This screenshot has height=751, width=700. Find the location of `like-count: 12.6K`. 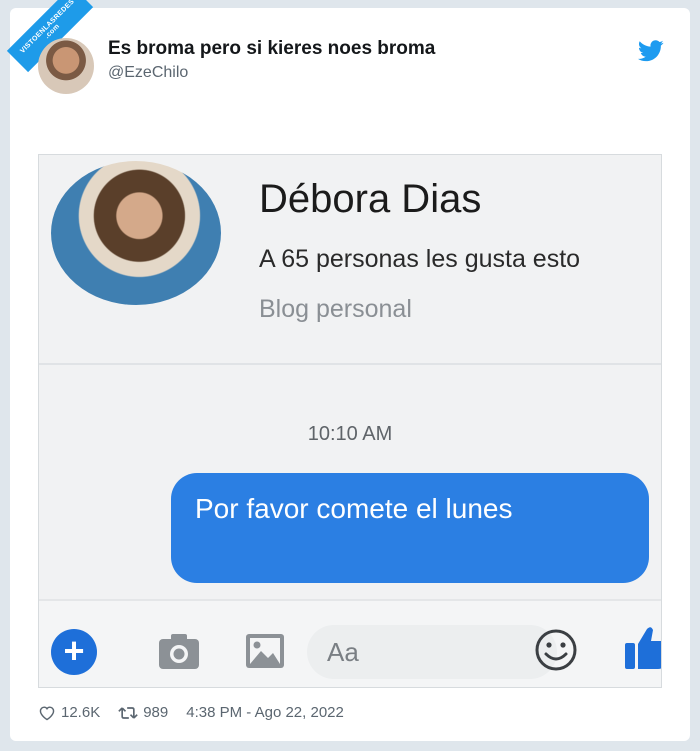

like-count: 12.6K is located at coordinates (81, 712).